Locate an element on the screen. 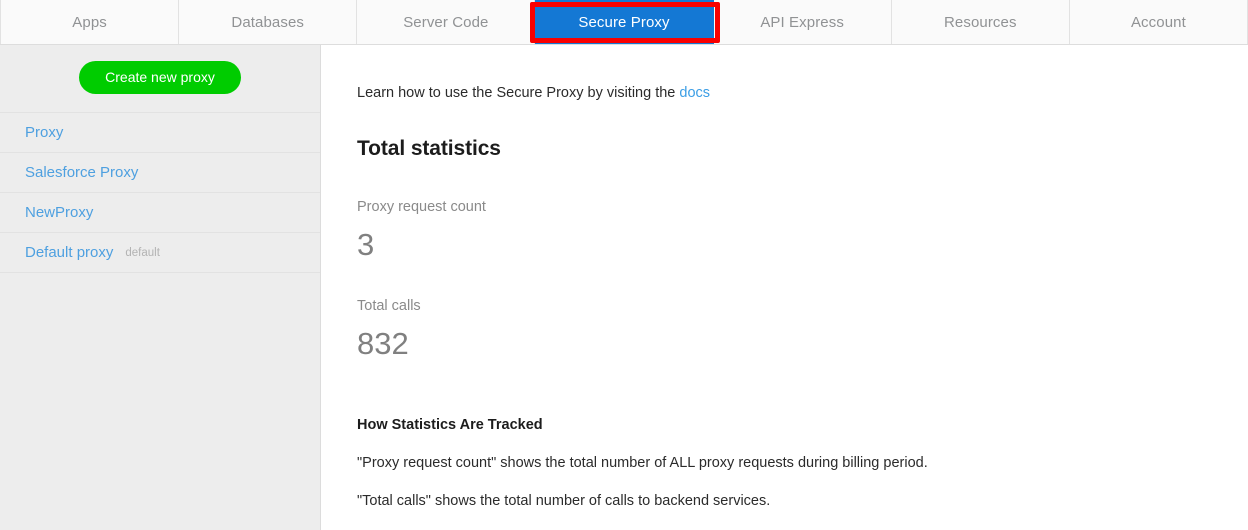 The width and height of the screenshot is (1248, 530). tab-api-express: API Express is located at coordinates (802, 22).